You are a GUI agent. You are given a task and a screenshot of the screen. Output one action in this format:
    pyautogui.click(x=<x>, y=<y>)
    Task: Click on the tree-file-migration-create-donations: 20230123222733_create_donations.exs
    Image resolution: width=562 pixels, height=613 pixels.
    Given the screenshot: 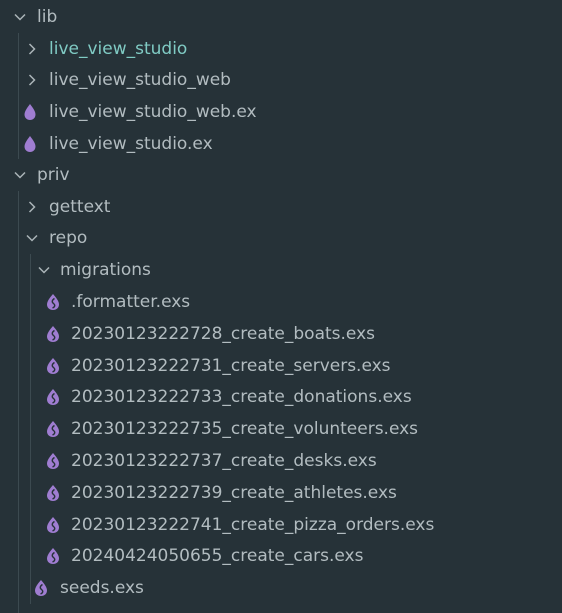 What is the action you would take?
    pyautogui.click(x=281, y=398)
    